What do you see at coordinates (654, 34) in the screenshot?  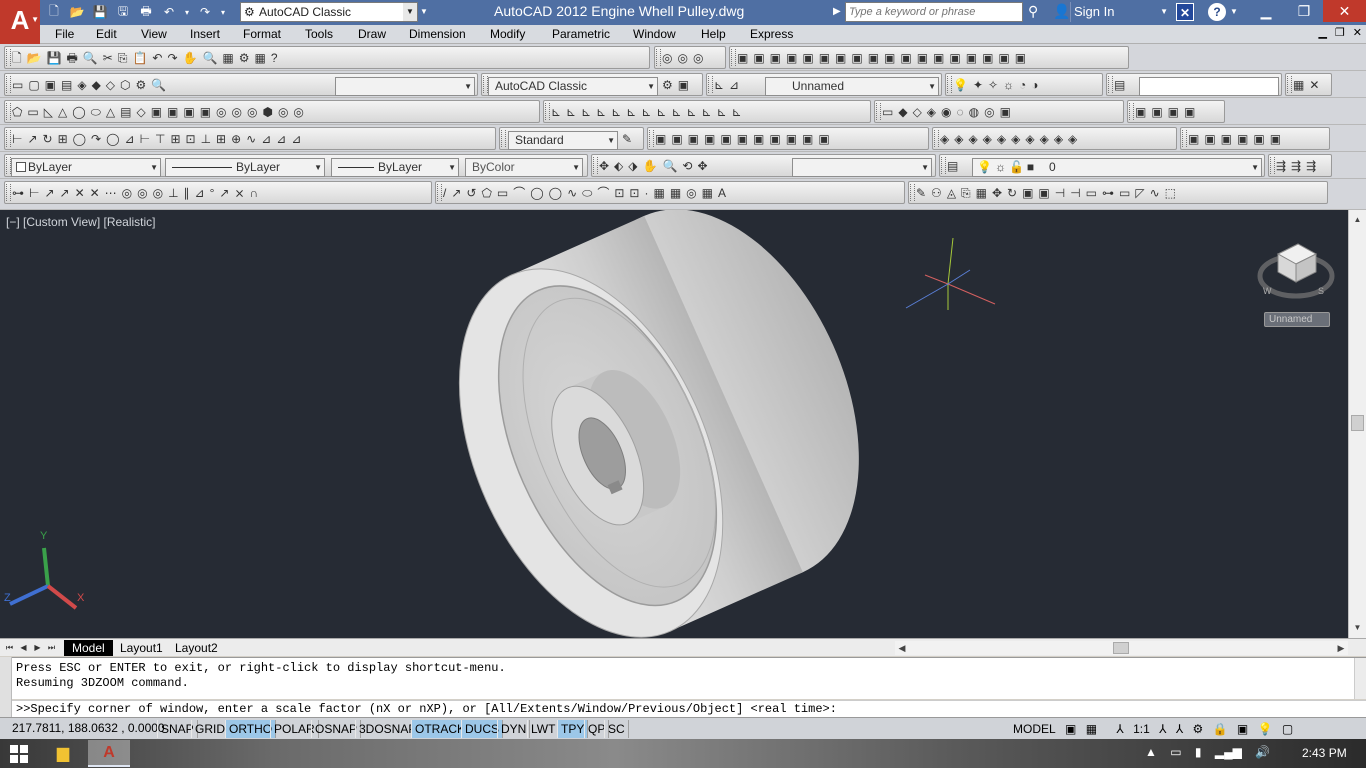 I see `menu-window: Window` at bounding box center [654, 34].